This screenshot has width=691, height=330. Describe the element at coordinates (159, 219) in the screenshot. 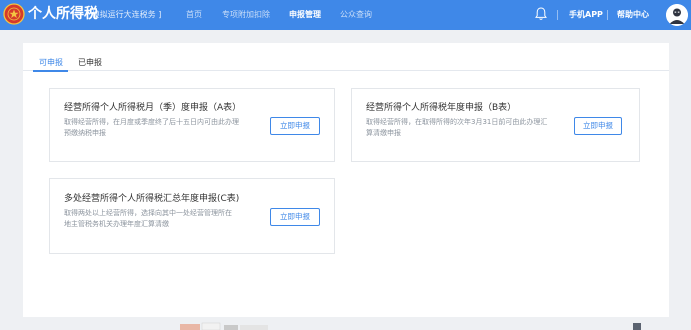

I see `card-description: 取得两处以上经营所得，选择向其中一处经营管理所在 地主管税务机关办理年度汇算清缴` at that location.